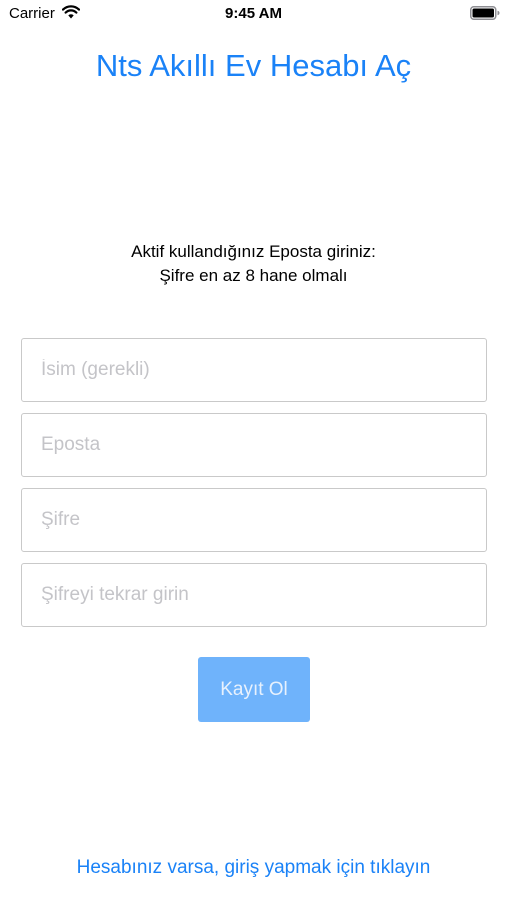  What do you see at coordinates (253, 251) in the screenshot?
I see `instructions-email-hint: Aktif kullandığınız Eposta giriniz:` at bounding box center [253, 251].